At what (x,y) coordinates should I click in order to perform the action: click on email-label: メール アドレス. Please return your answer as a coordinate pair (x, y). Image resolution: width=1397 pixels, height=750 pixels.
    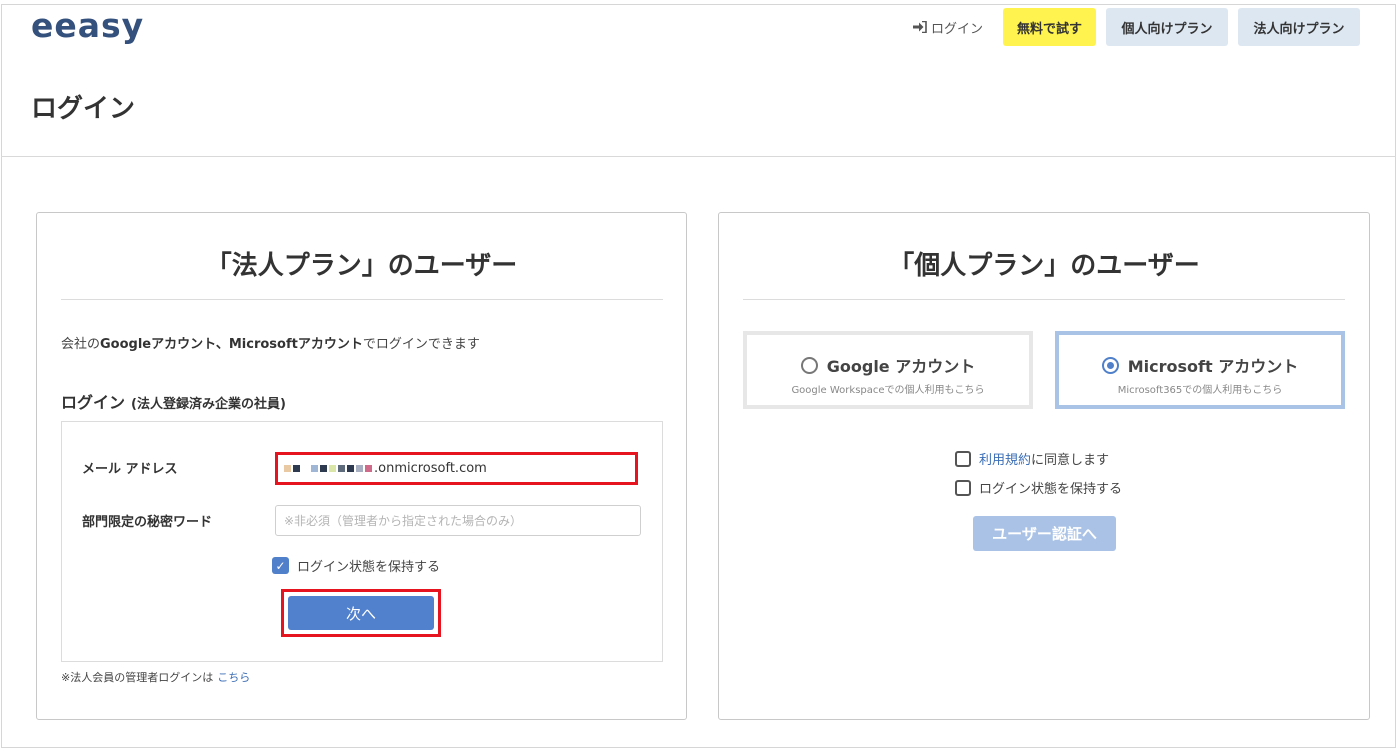
    Looking at the image, I should click on (130, 469).